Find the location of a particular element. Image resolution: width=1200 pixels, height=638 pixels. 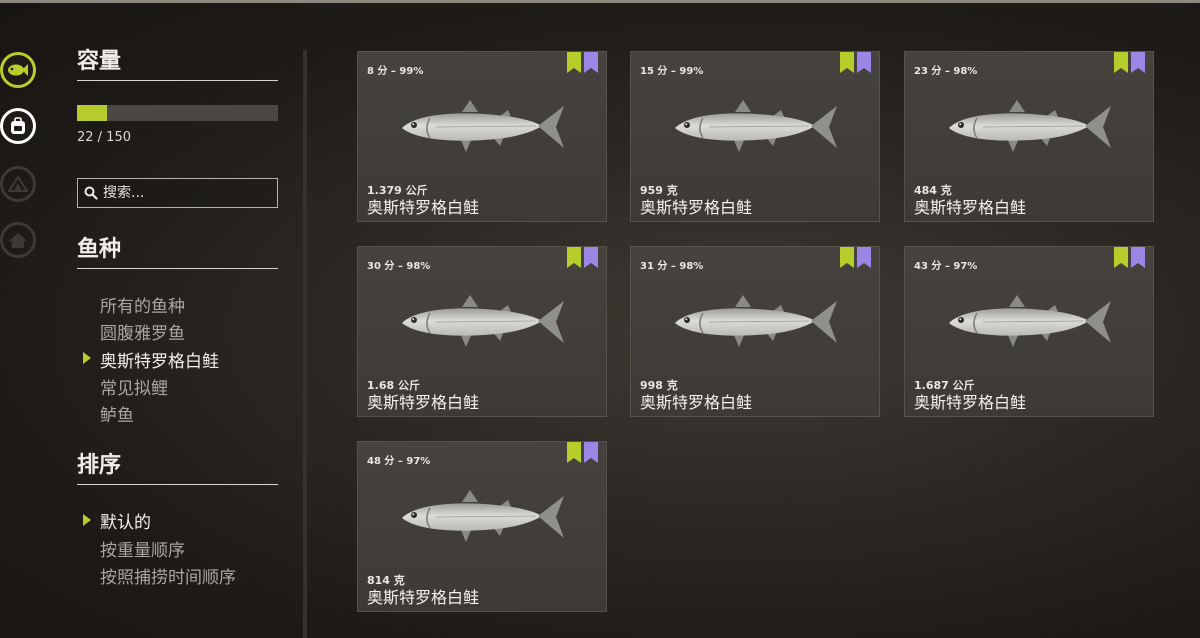

fish-score: 15 分 – 99% is located at coordinates (672, 71).